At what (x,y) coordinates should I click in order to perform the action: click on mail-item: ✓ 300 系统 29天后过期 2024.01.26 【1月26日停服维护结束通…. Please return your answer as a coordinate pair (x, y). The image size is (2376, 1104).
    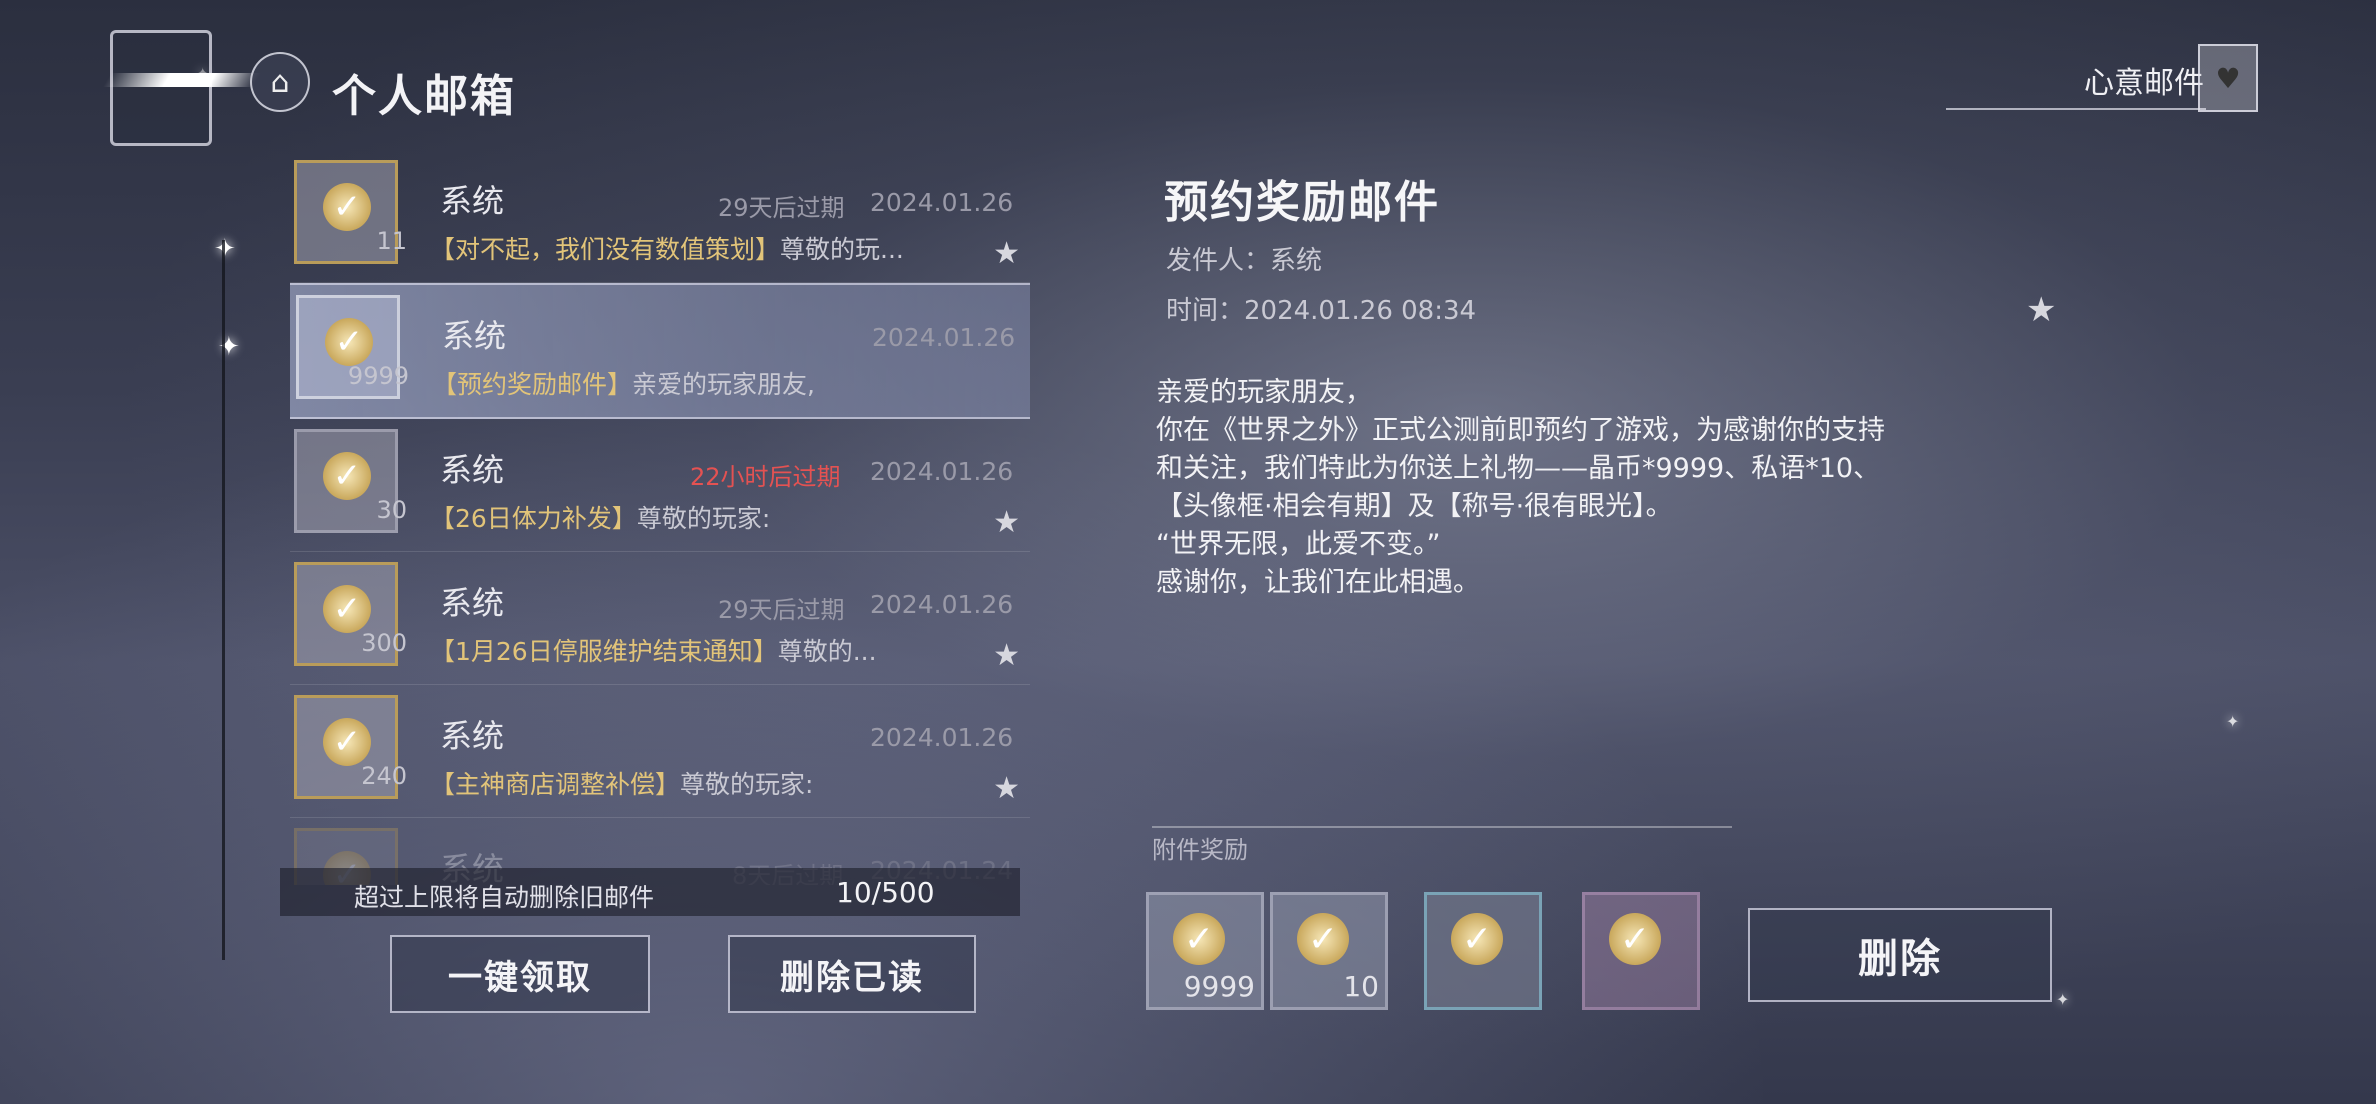
    Looking at the image, I should click on (660, 618).